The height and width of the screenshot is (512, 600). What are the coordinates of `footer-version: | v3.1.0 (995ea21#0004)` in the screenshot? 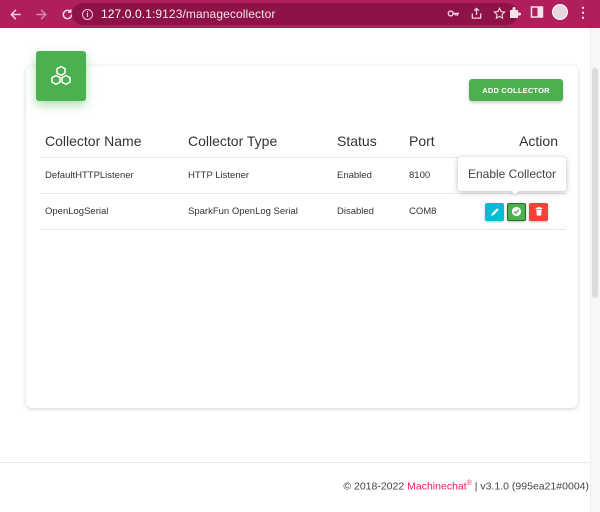 It's located at (531, 486).